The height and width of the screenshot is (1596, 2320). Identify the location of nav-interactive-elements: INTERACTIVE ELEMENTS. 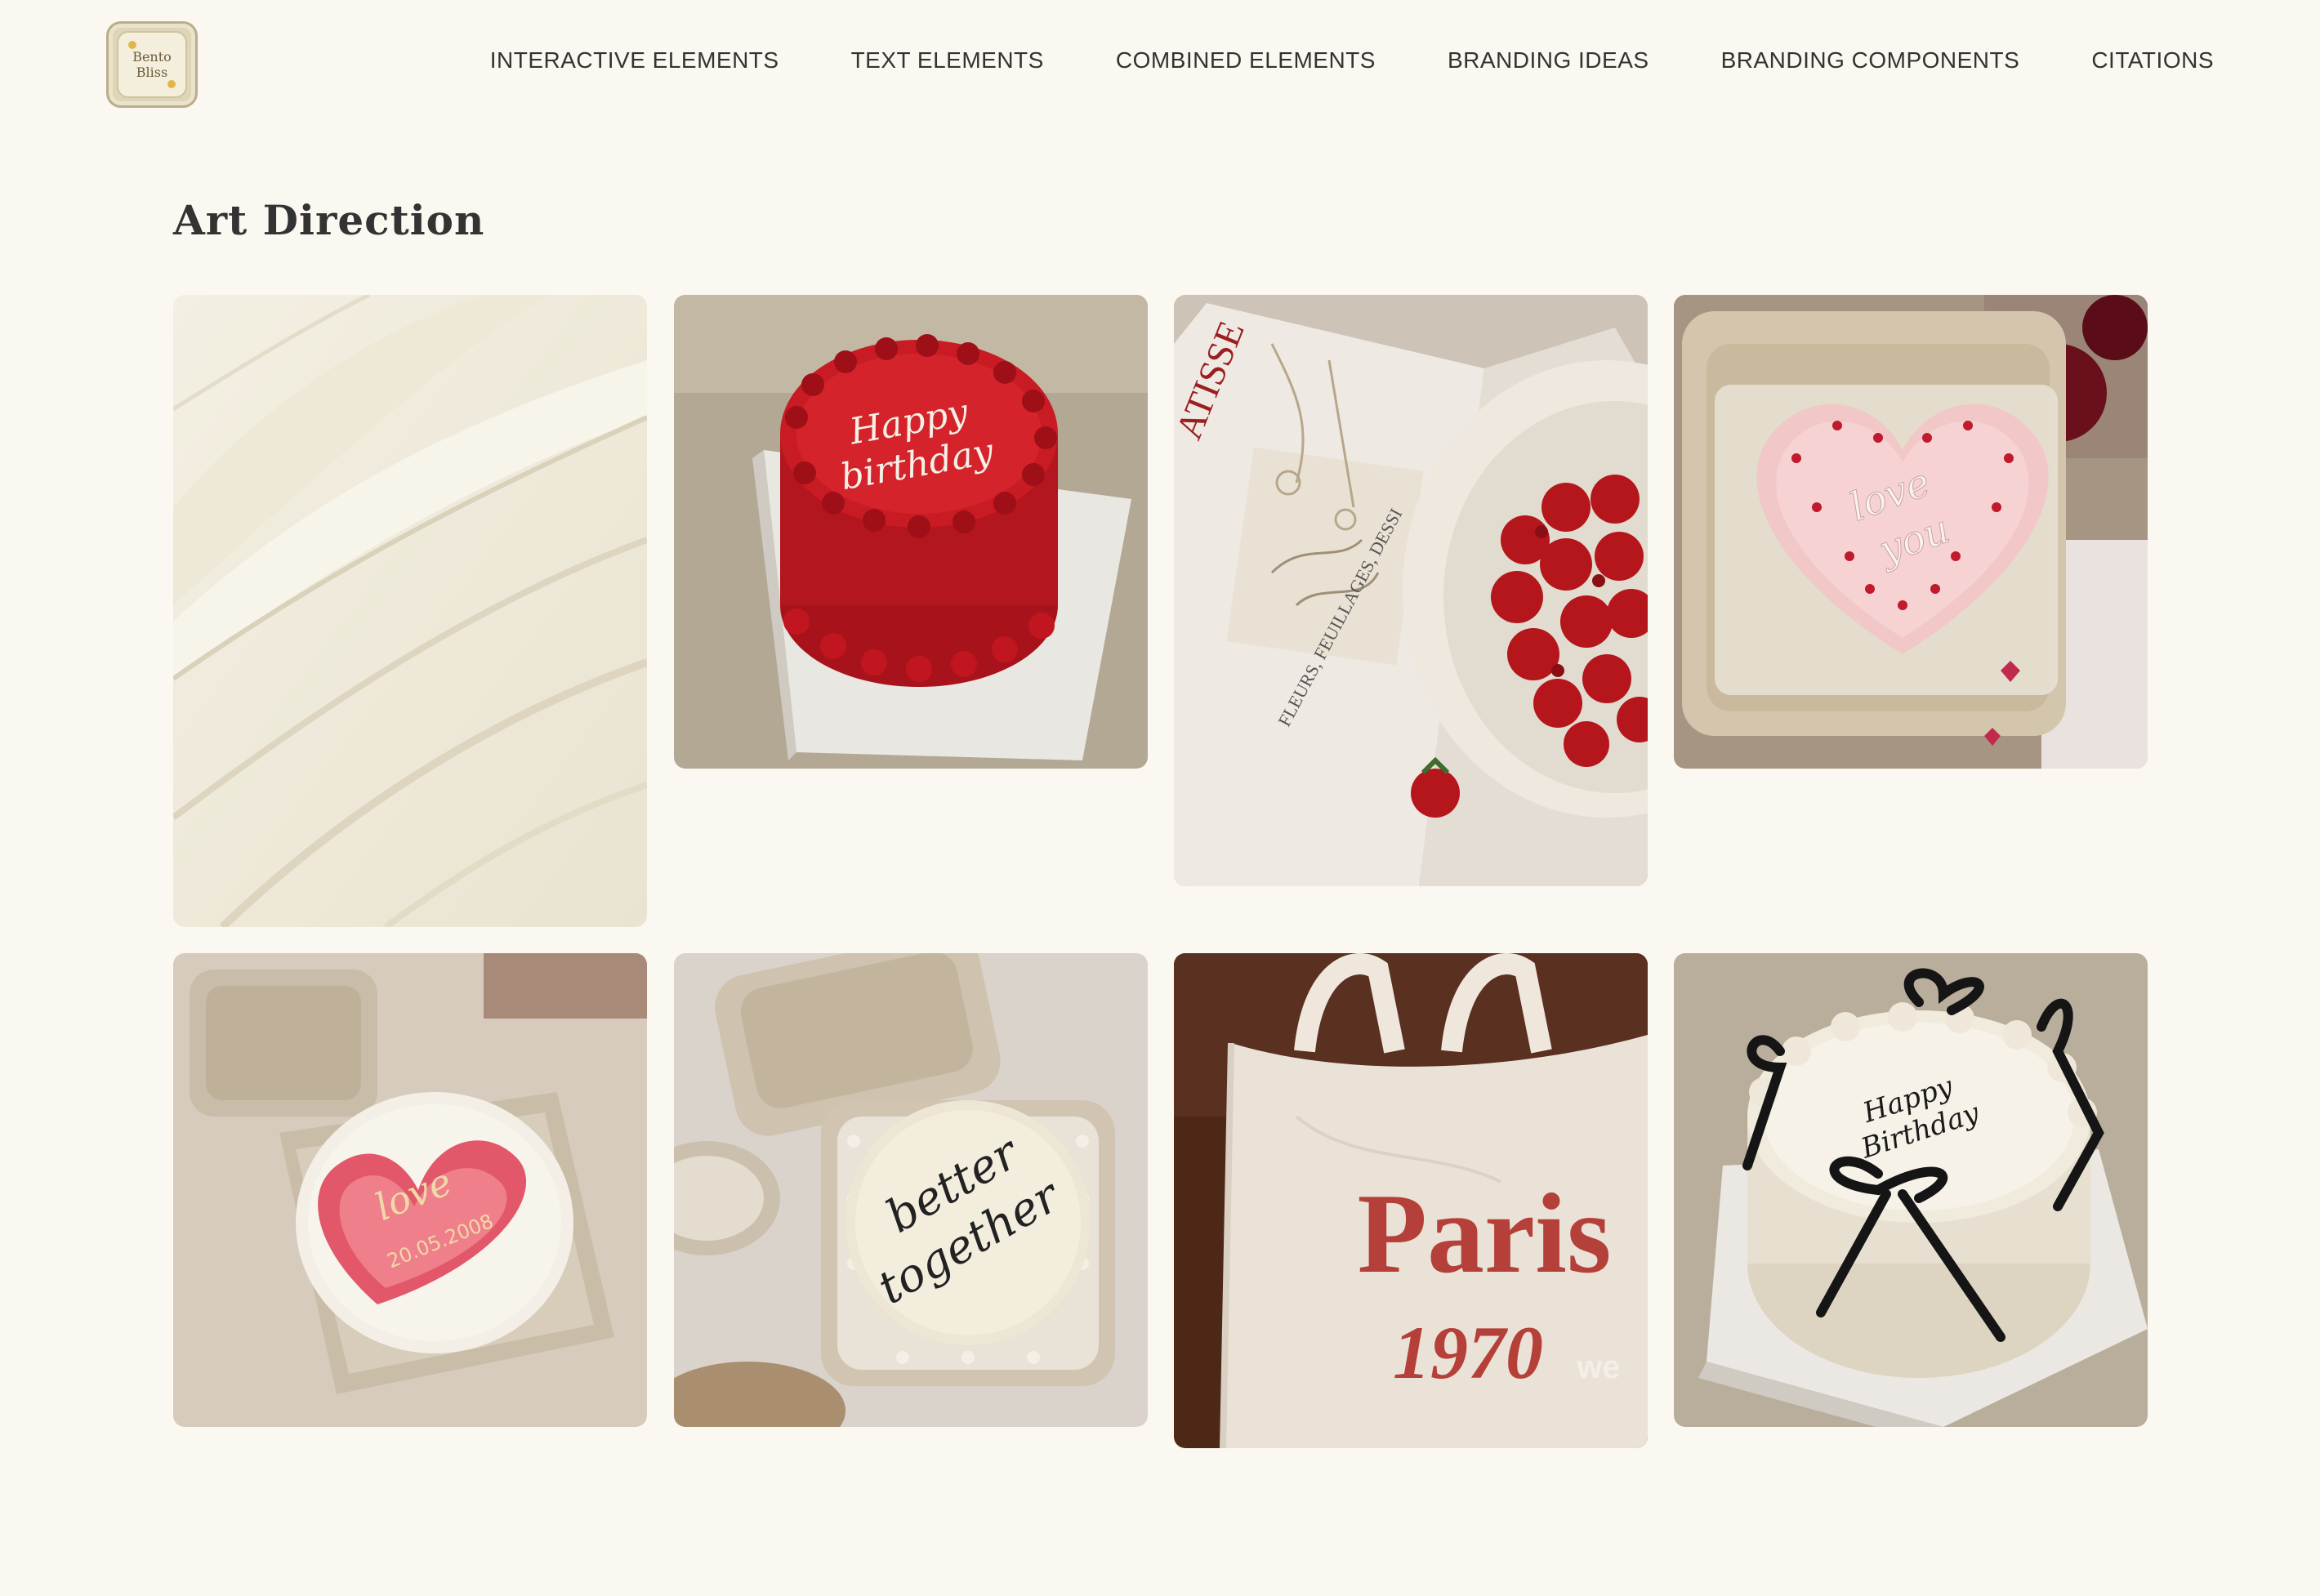
(634, 60).